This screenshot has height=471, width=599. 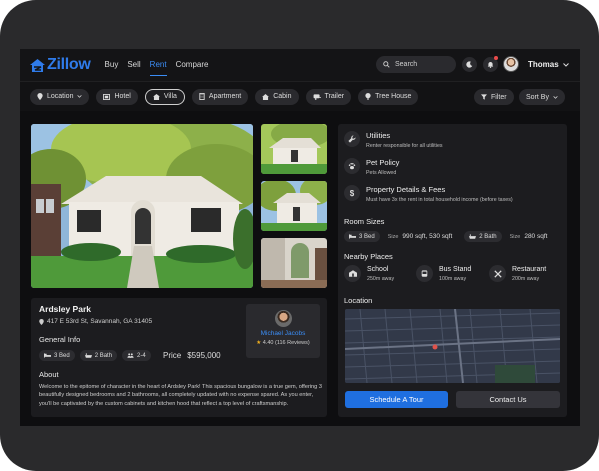 I want to click on zillow-house-icon, so click(x=37, y=65).